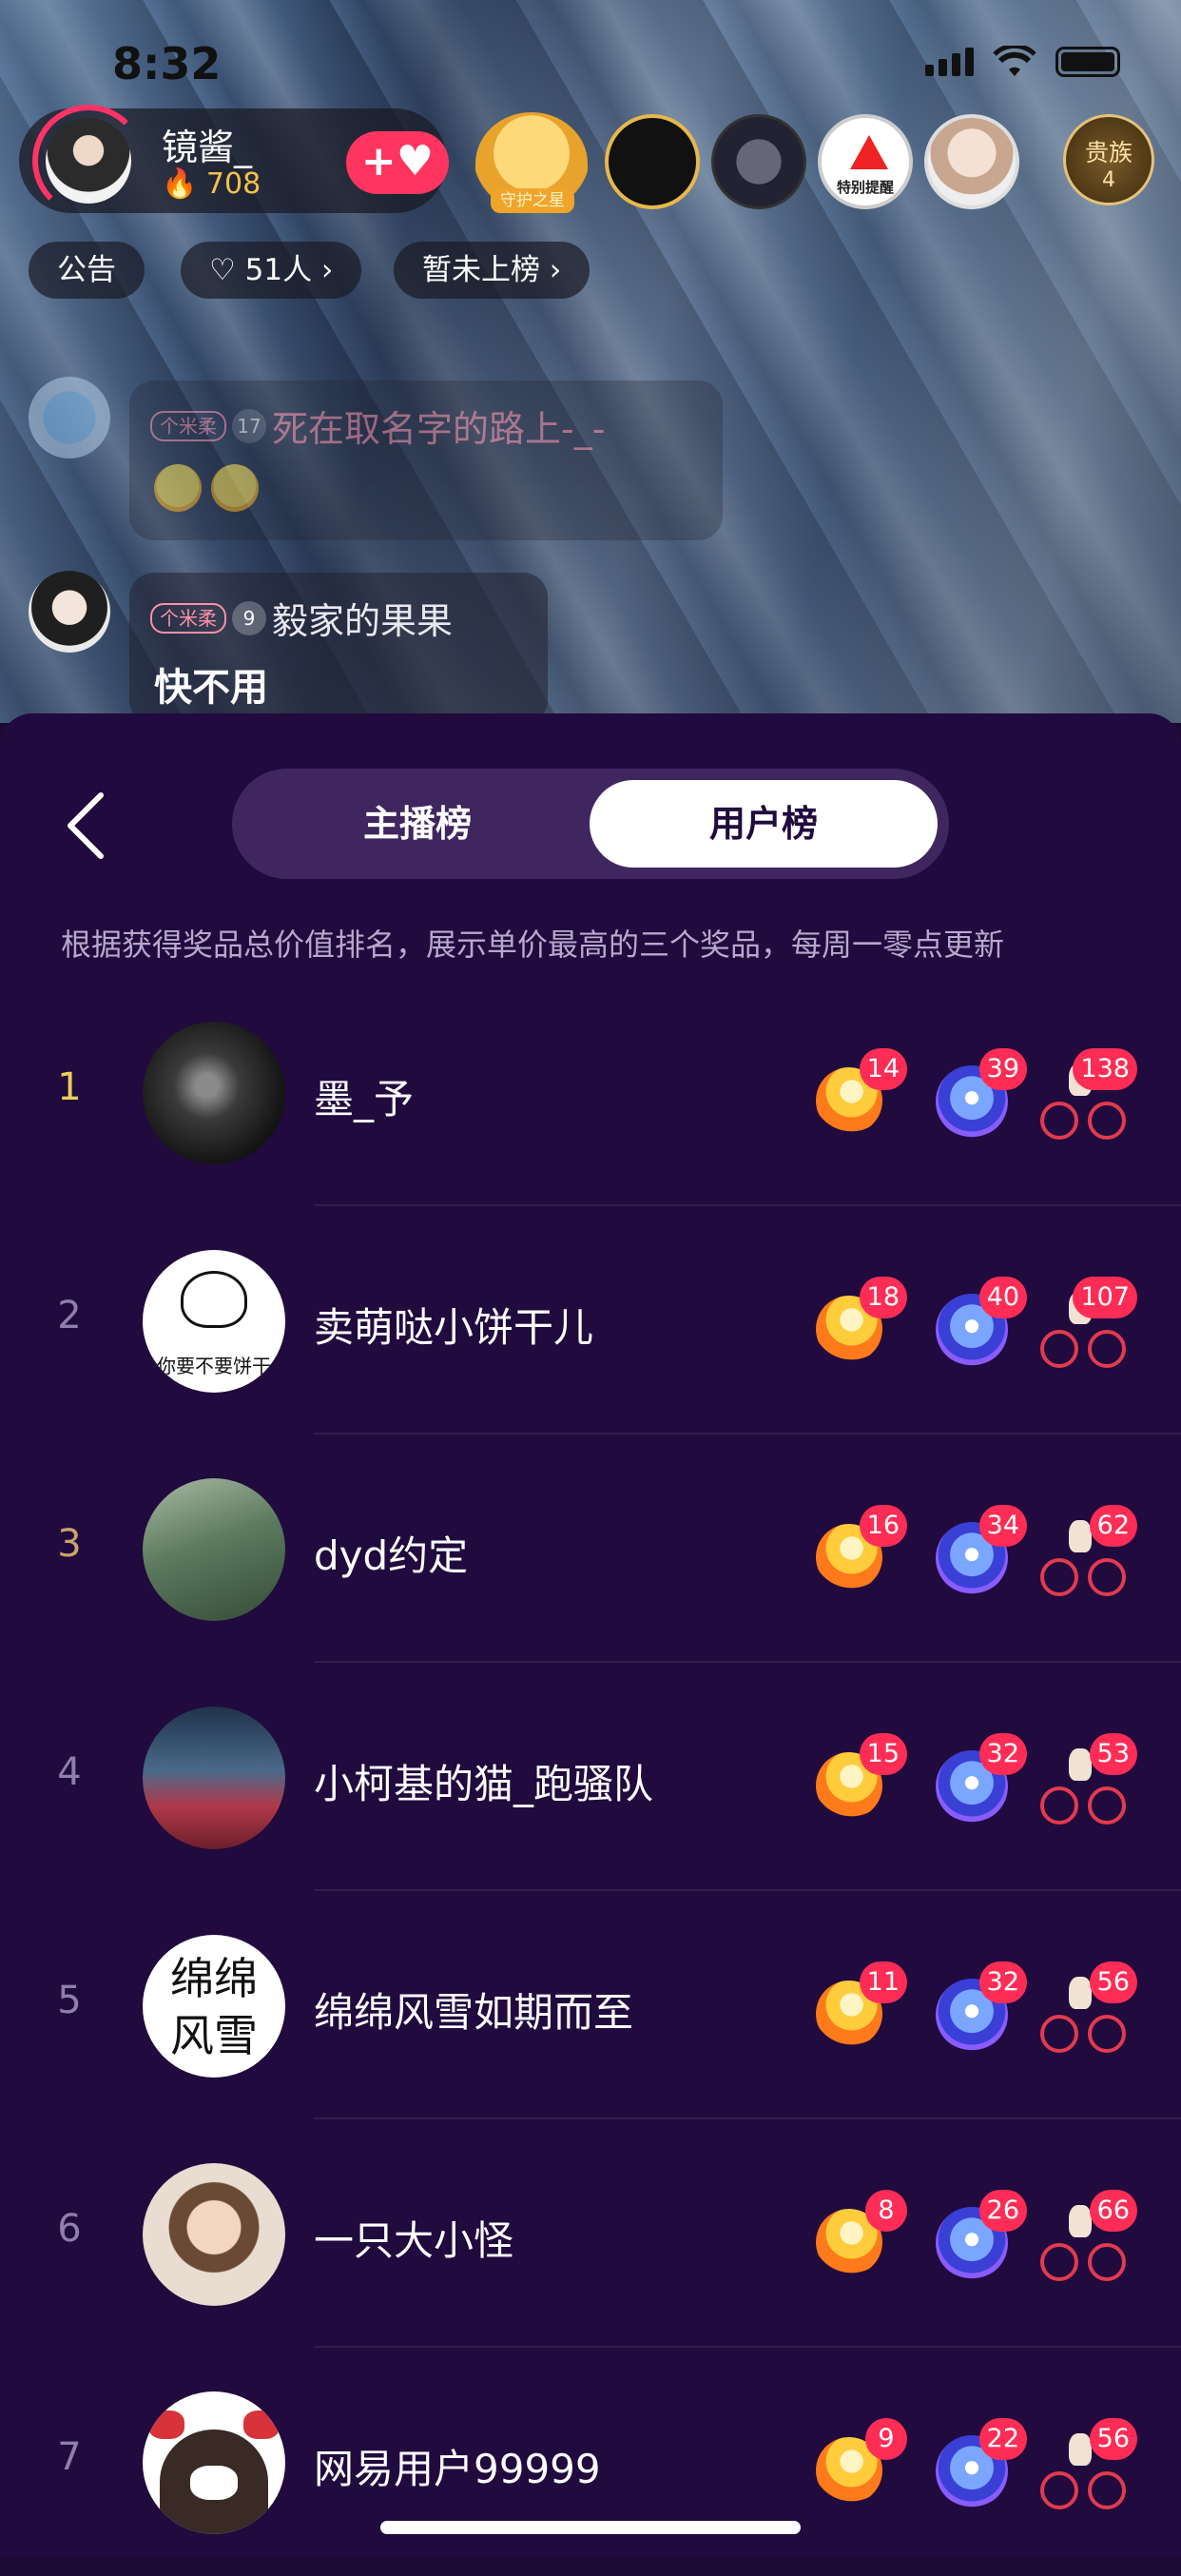 Image resolution: width=1181 pixels, height=2576 pixels. Describe the element at coordinates (865, 187) in the screenshot. I see `warning-label: 特别提醒` at that location.